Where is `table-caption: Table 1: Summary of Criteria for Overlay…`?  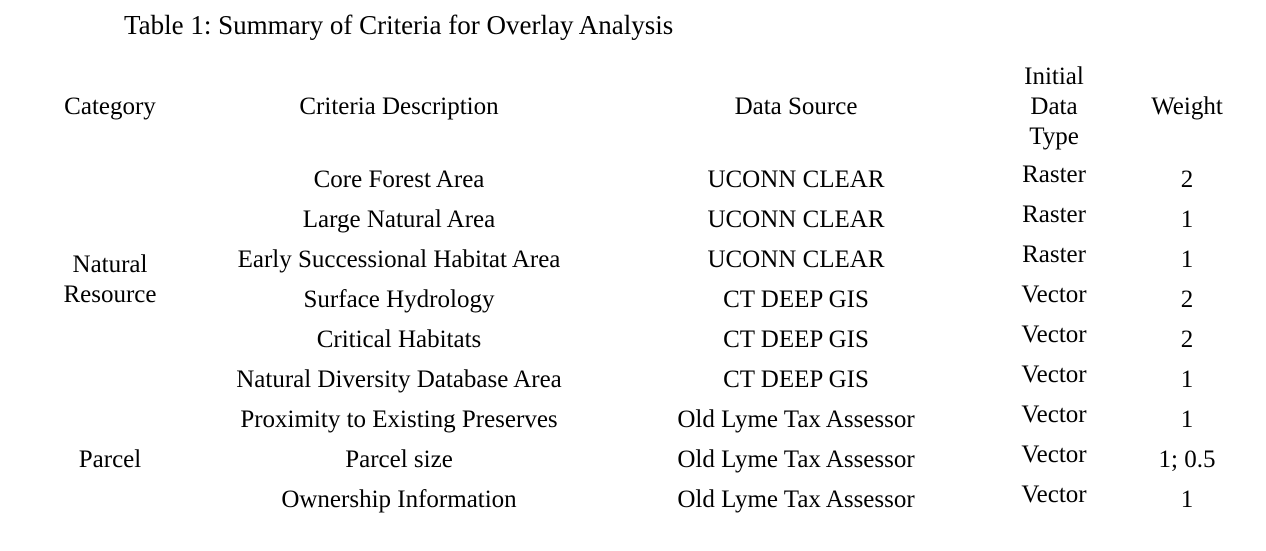 table-caption: Table 1: Summary of Criteria for Overlay… is located at coordinates (399, 25).